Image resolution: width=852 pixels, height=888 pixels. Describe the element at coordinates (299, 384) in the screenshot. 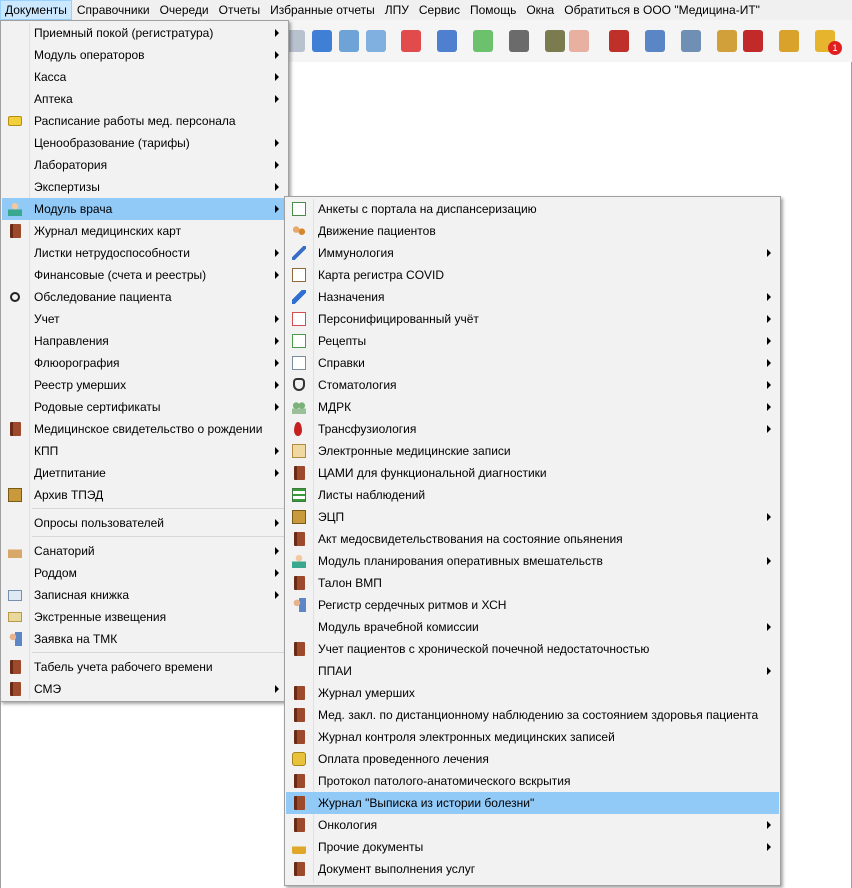

I see `tooth-icon` at that location.